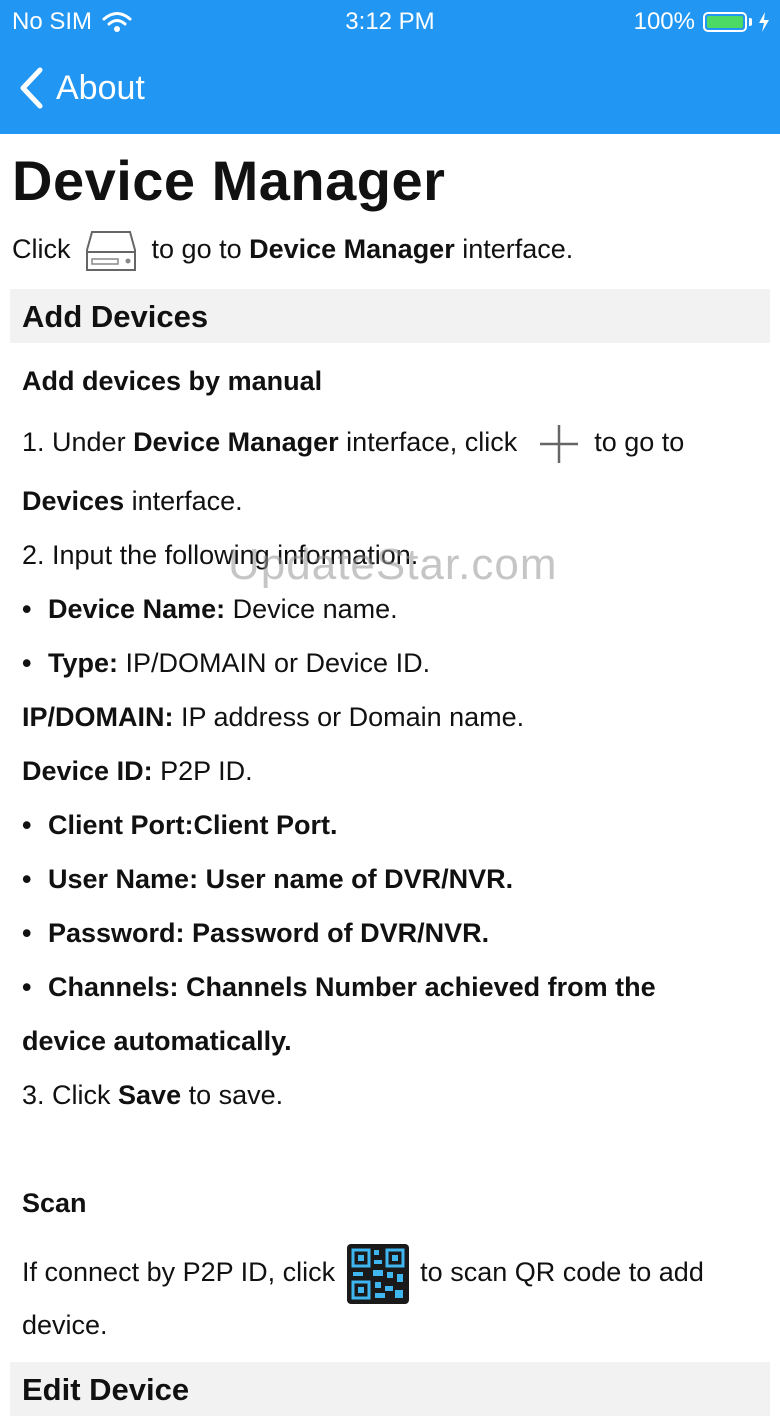 The height and width of the screenshot is (1416, 780). I want to click on battery-nub, so click(750, 22).